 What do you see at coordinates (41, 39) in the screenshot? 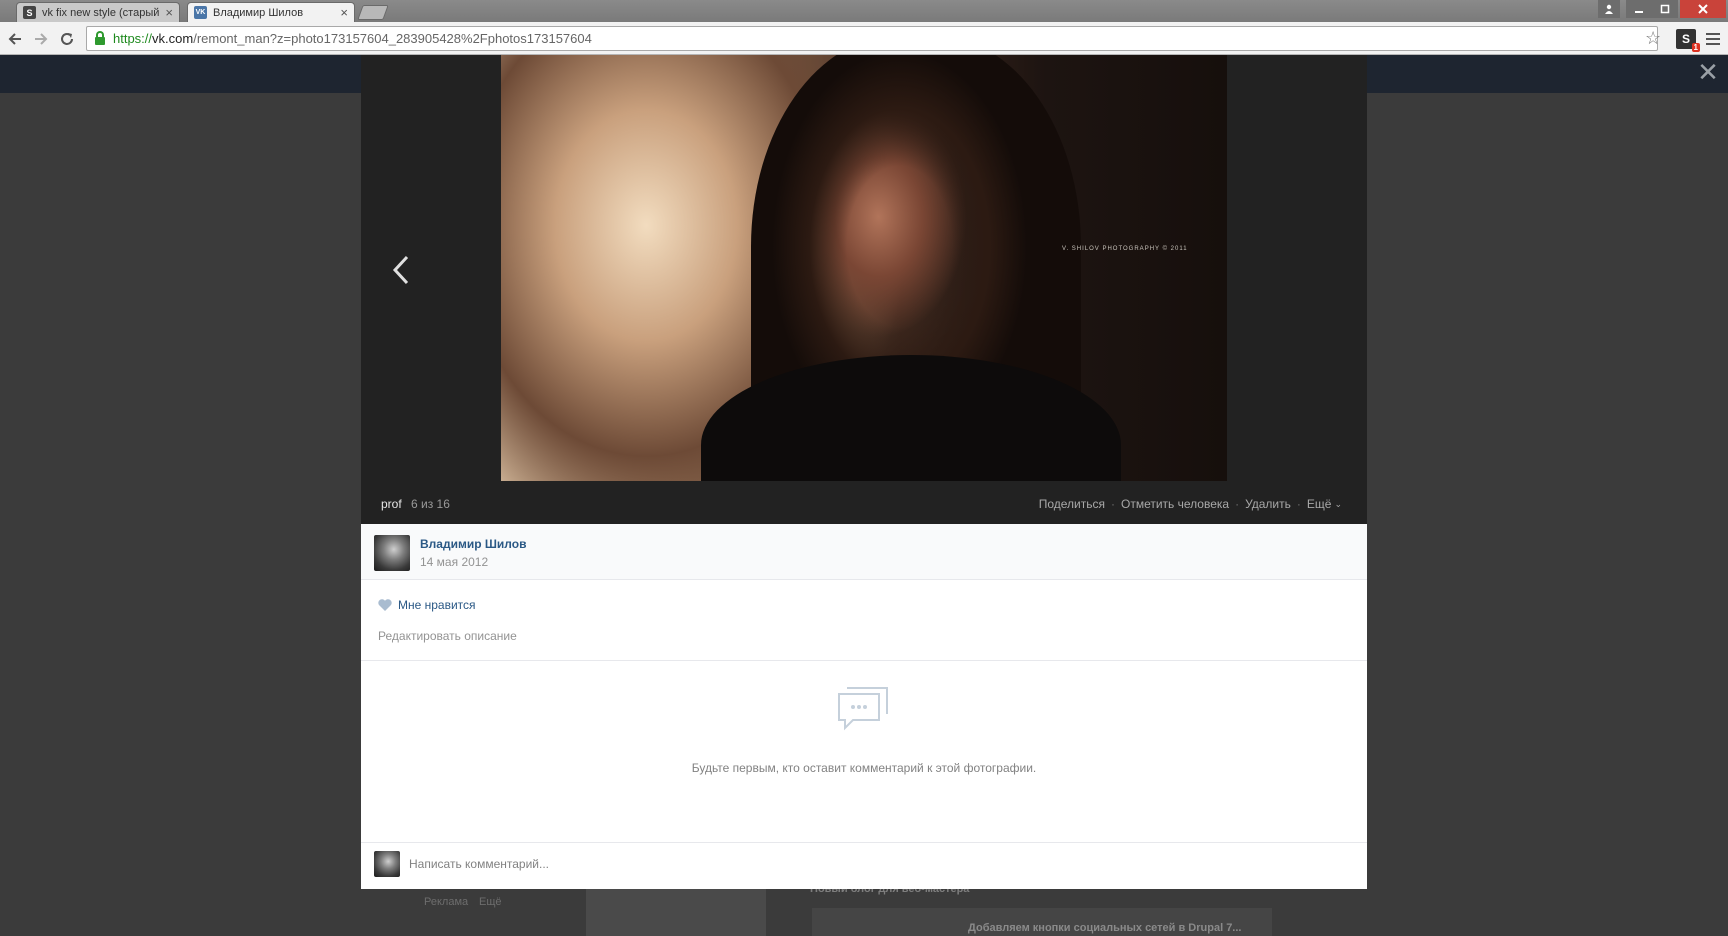
I see `forward-icon` at bounding box center [41, 39].